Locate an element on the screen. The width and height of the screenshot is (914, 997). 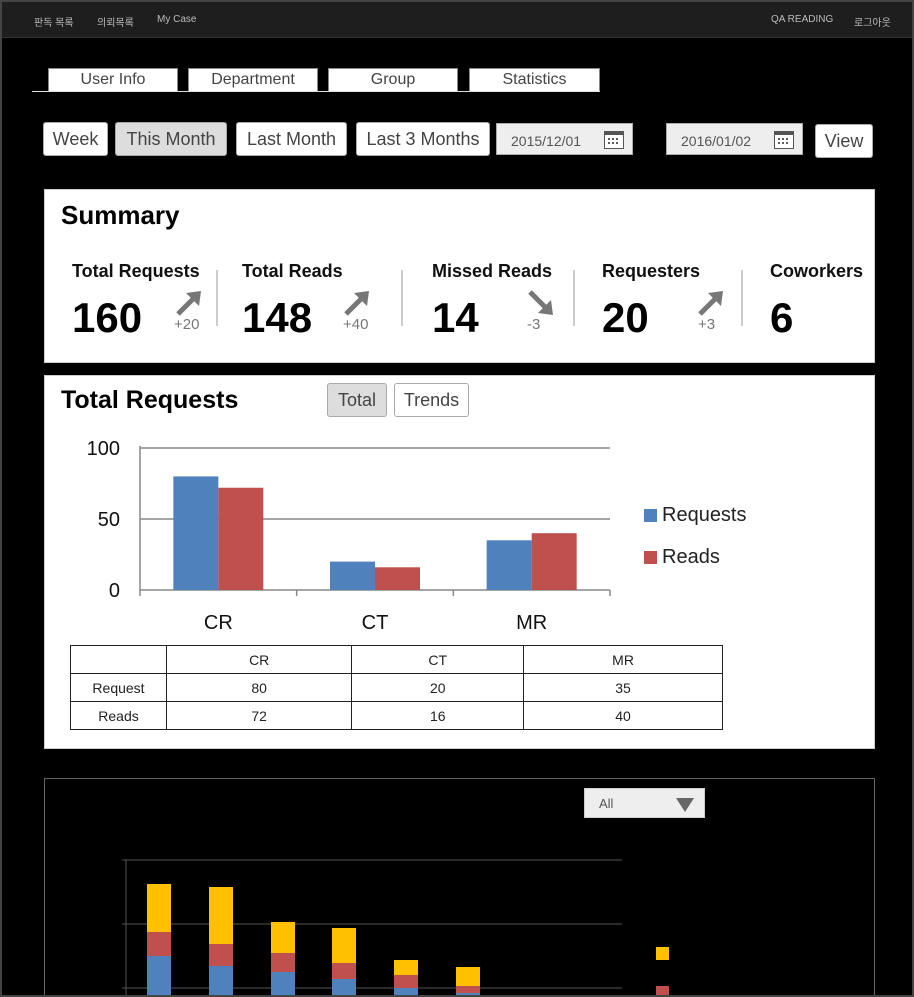
bar-requests-ct is located at coordinates (352, 575).